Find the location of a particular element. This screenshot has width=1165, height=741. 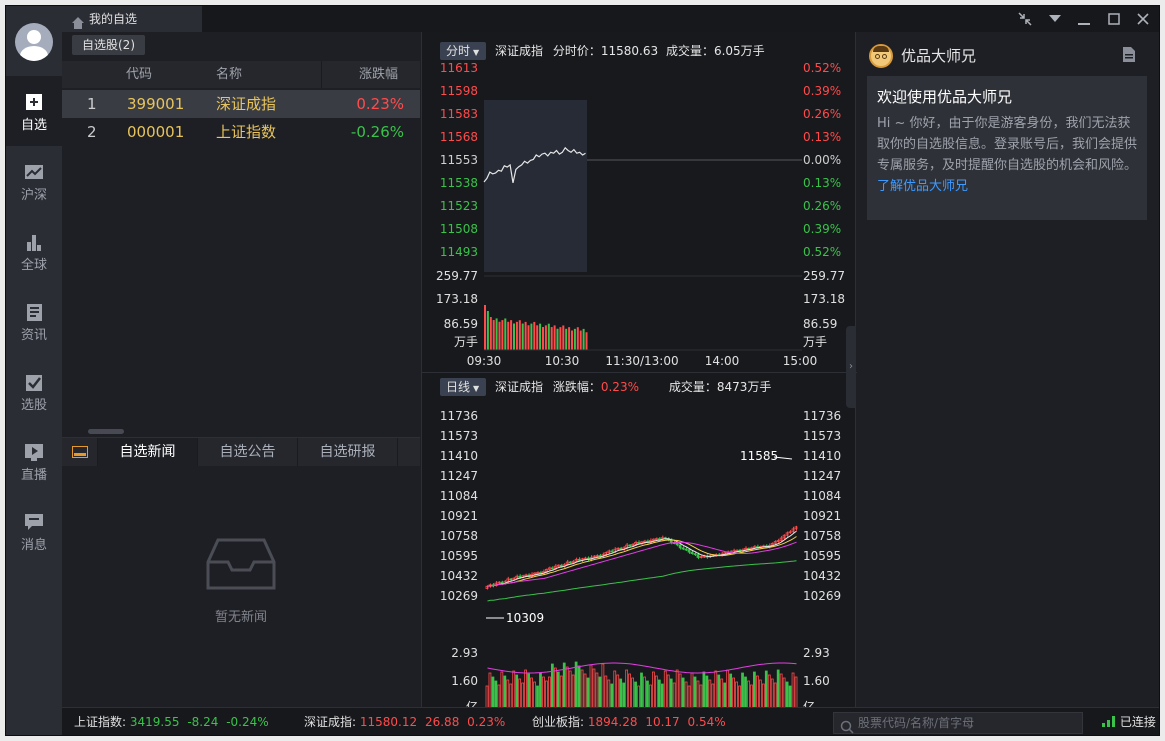

table-row: 2 000001 上证指数 -0.26% is located at coordinates (241, 132).